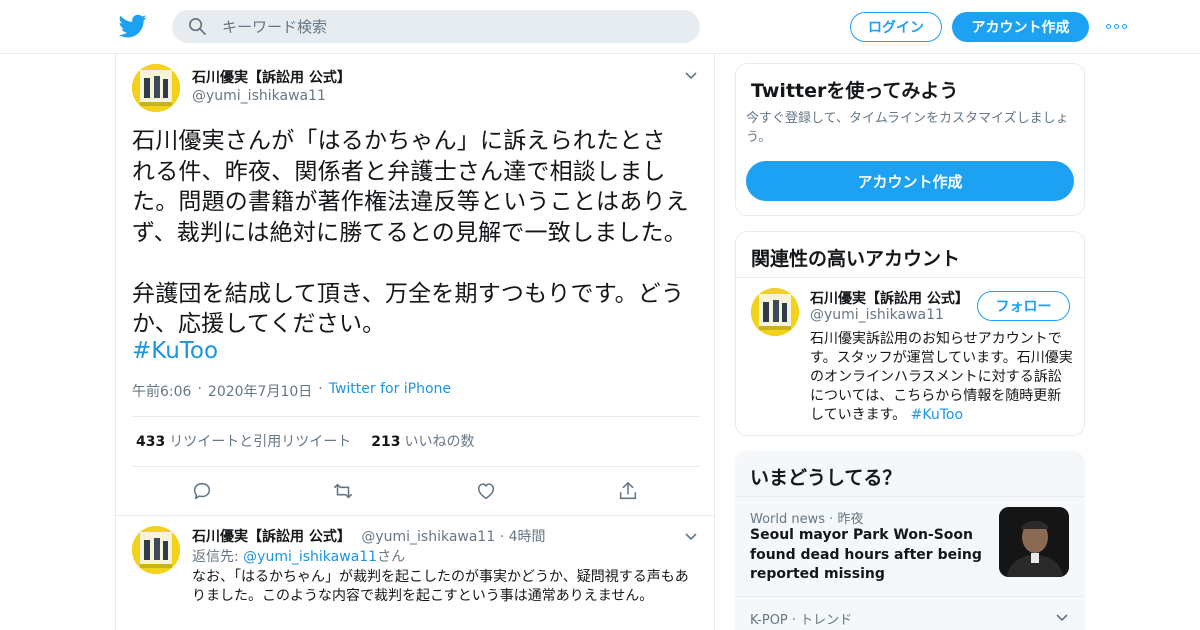  I want to click on trend-thumbnail-image, so click(1034, 542).